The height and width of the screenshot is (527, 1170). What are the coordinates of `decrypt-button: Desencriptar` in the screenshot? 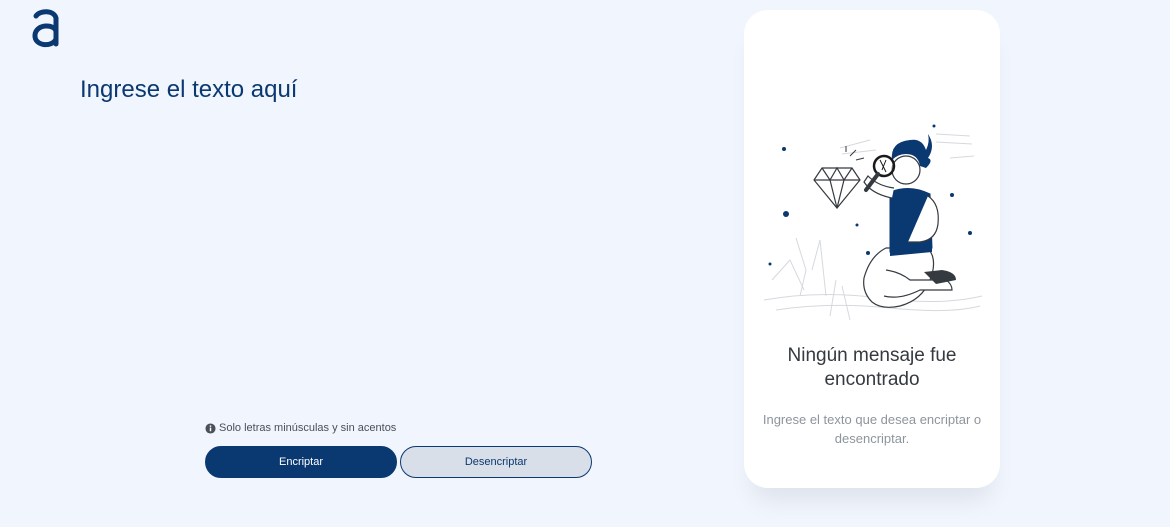 It's located at (496, 462).